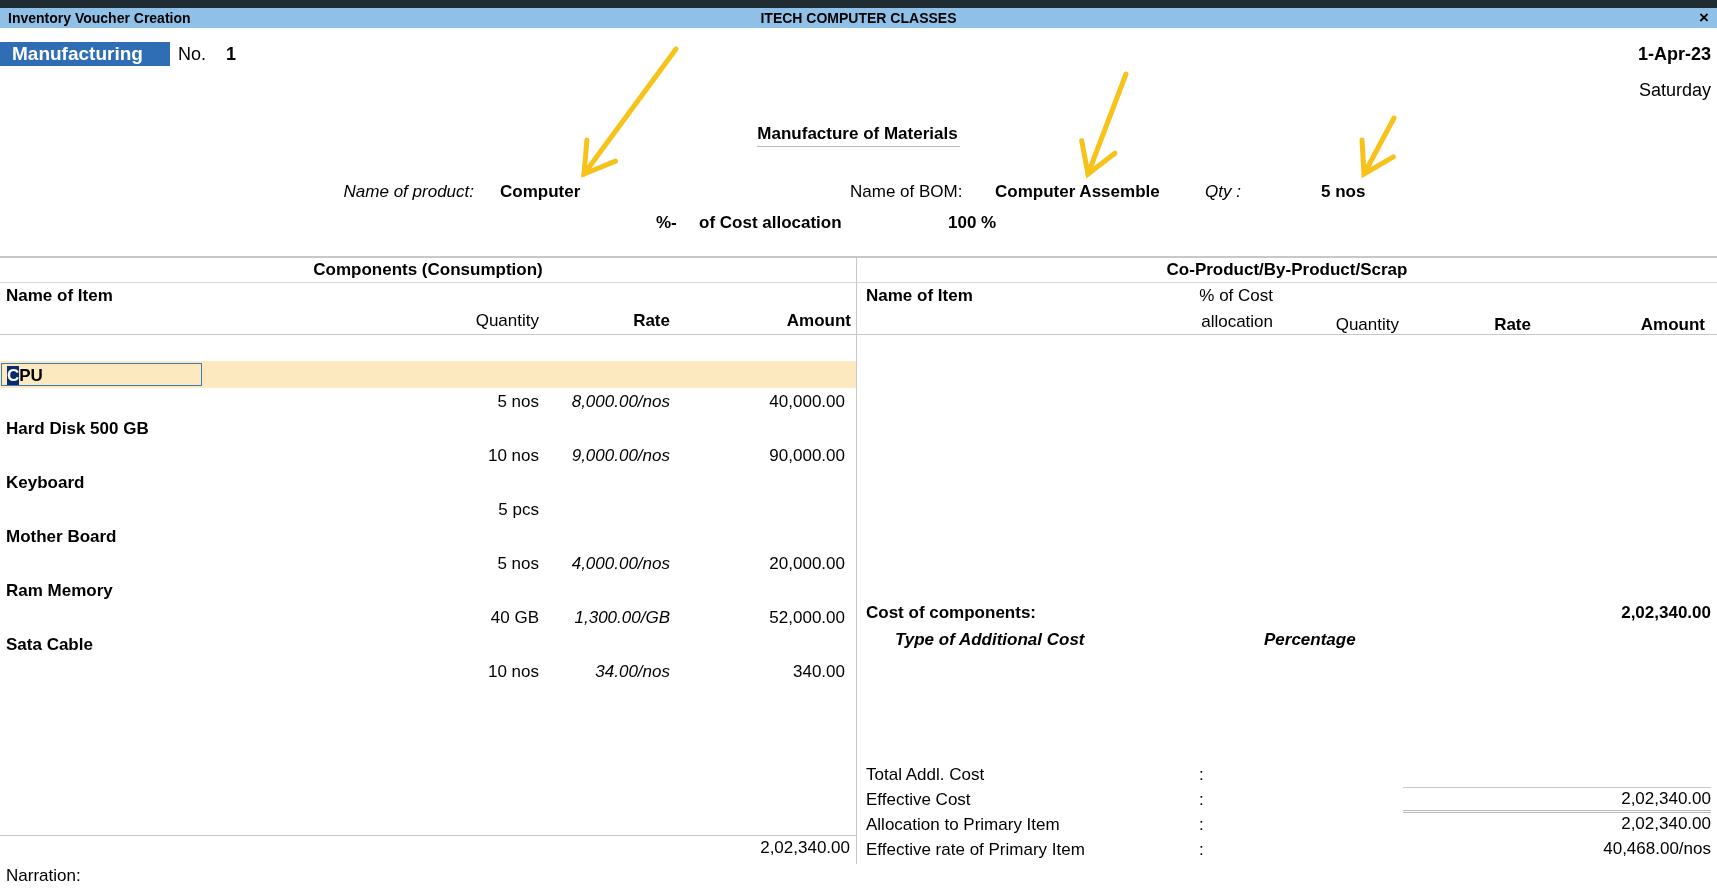 The image size is (1717, 889). I want to click on summary-label: Effective Cost, so click(919, 800).